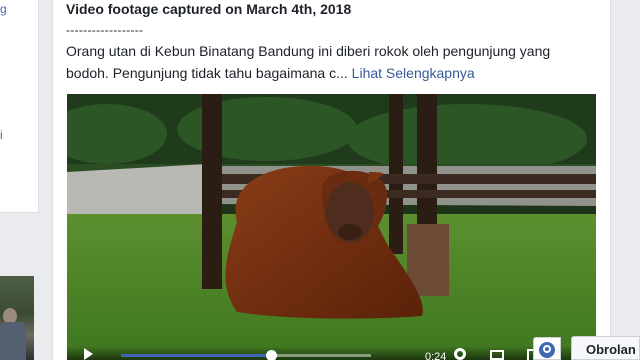 Image resolution: width=640 pixels, height=360 pixels. I want to click on chat-globe-button, so click(547, 348).